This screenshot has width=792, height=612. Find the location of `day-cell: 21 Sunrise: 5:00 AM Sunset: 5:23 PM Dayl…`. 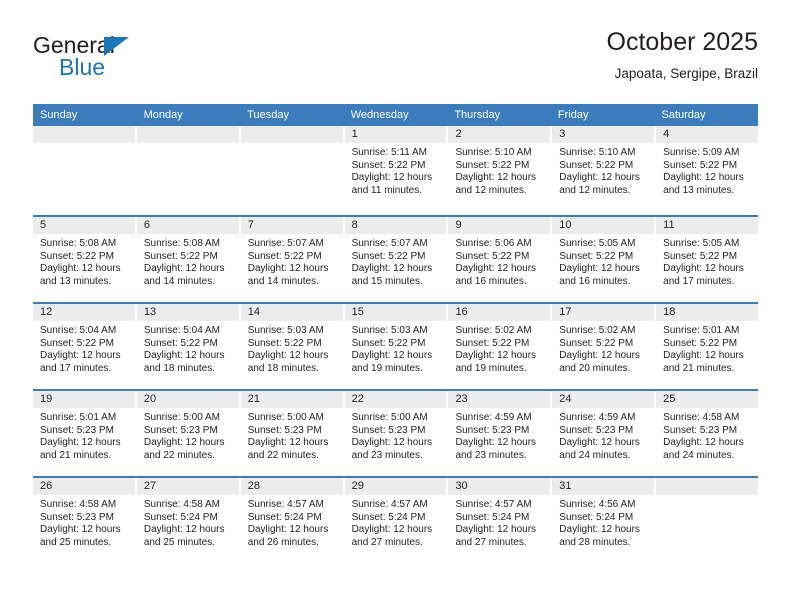

day-cell: 21 Sunrise: 5:00 AM Sunset: 5:23 PM Dayl… is located at coordinates (292, 433).